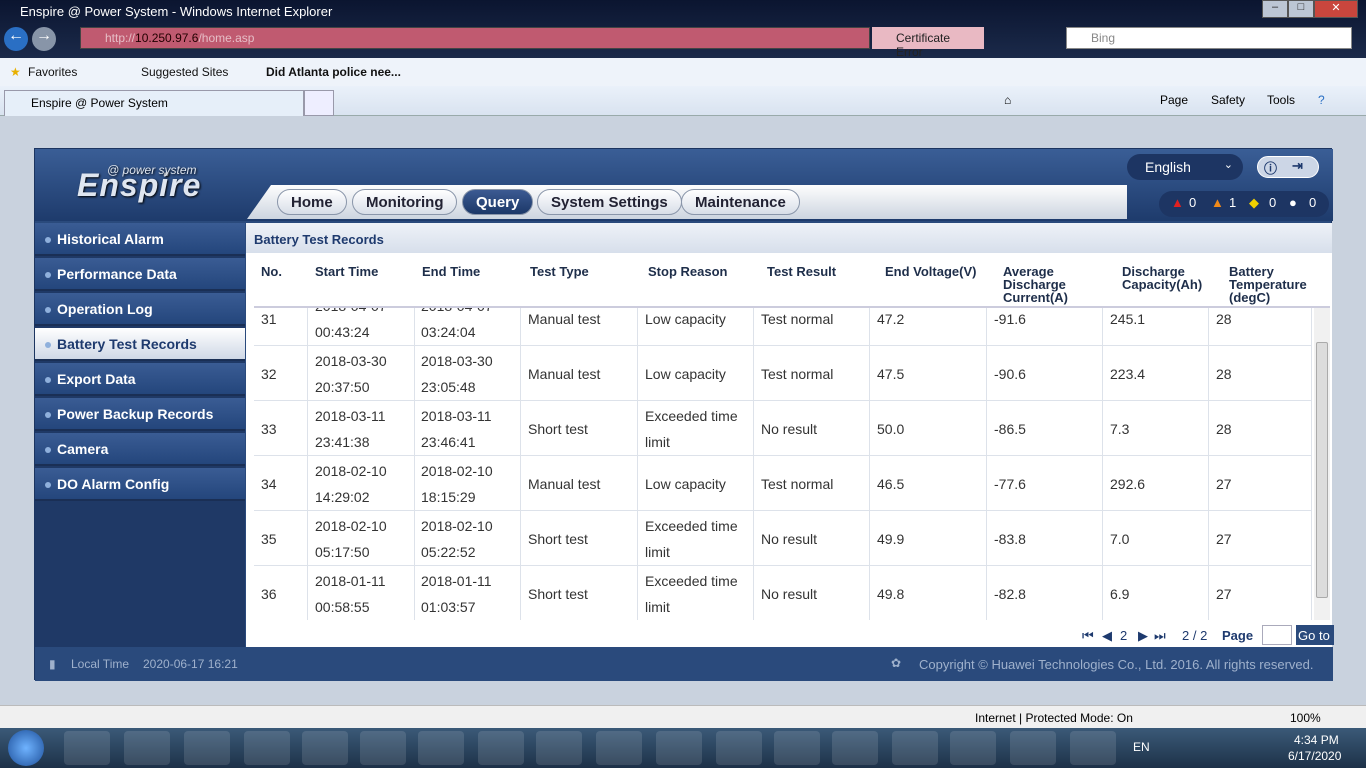 This screenshot has height=768, width=1366. I want to click on cmd-taskbar-icon, so click(973, 748).